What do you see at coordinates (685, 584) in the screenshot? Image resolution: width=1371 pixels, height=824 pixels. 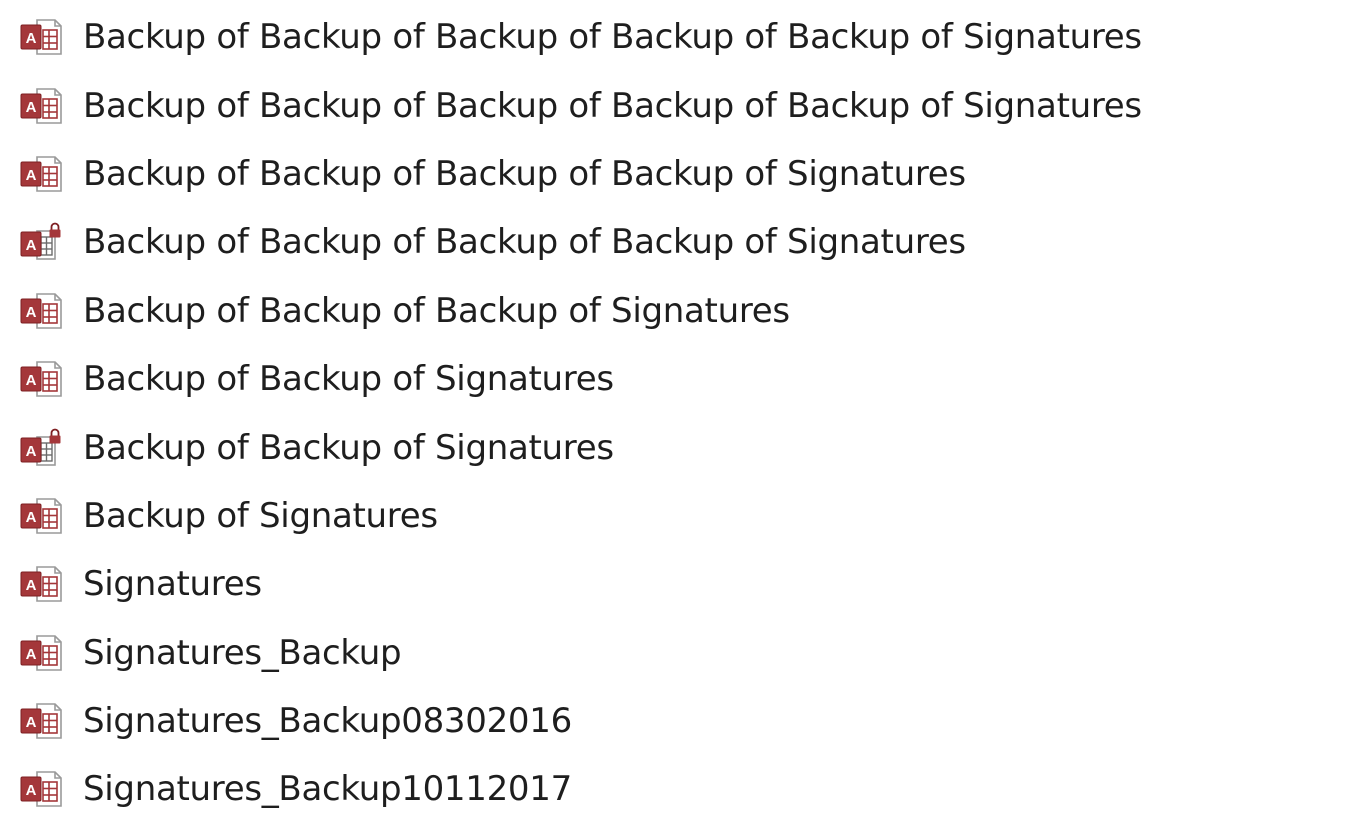 I see `file-item: Signatures` at bounding box center [685, 584].